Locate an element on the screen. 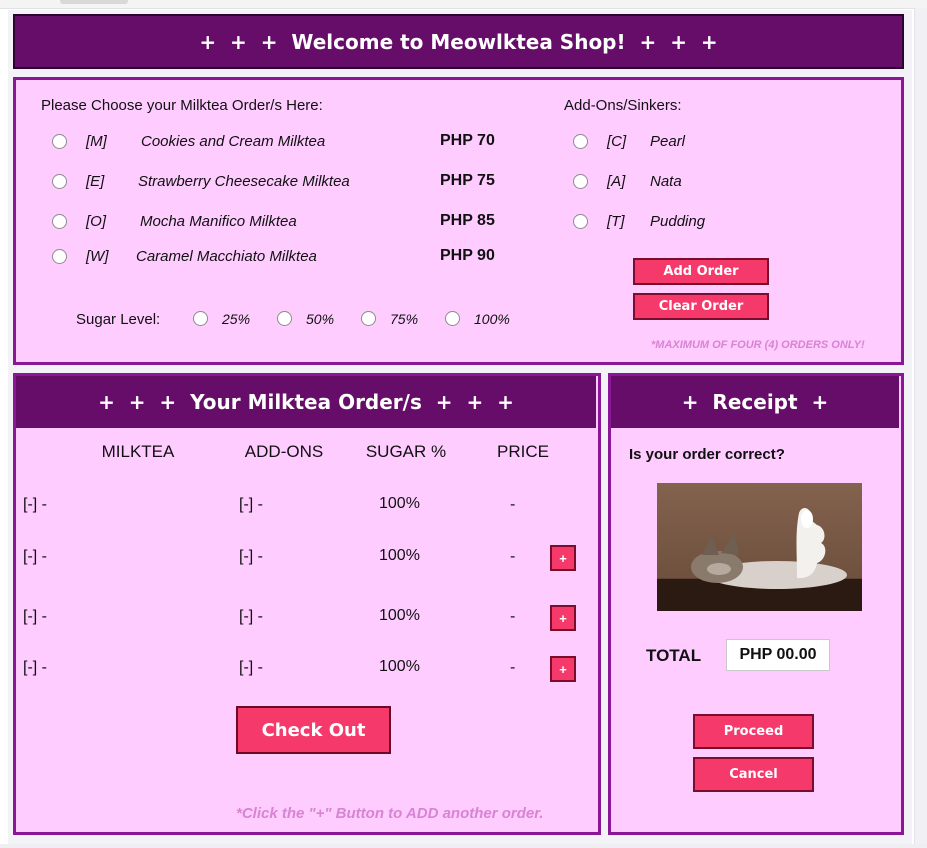 The width and height of the screenshot is (927, 848). max-orders-note: *MAXIMUM OF FOUR (4) ORDERS ONLY! is located at coordinates (758, 345).